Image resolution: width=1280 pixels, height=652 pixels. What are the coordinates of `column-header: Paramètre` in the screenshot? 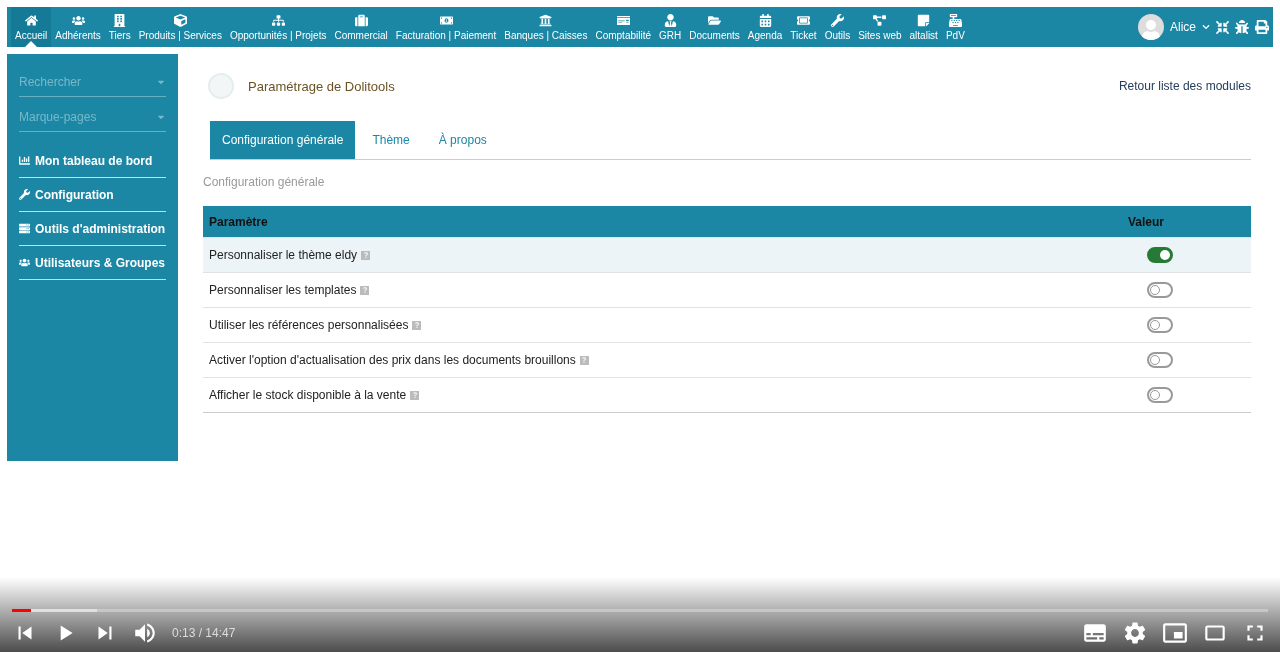 It's located at (239, 221).